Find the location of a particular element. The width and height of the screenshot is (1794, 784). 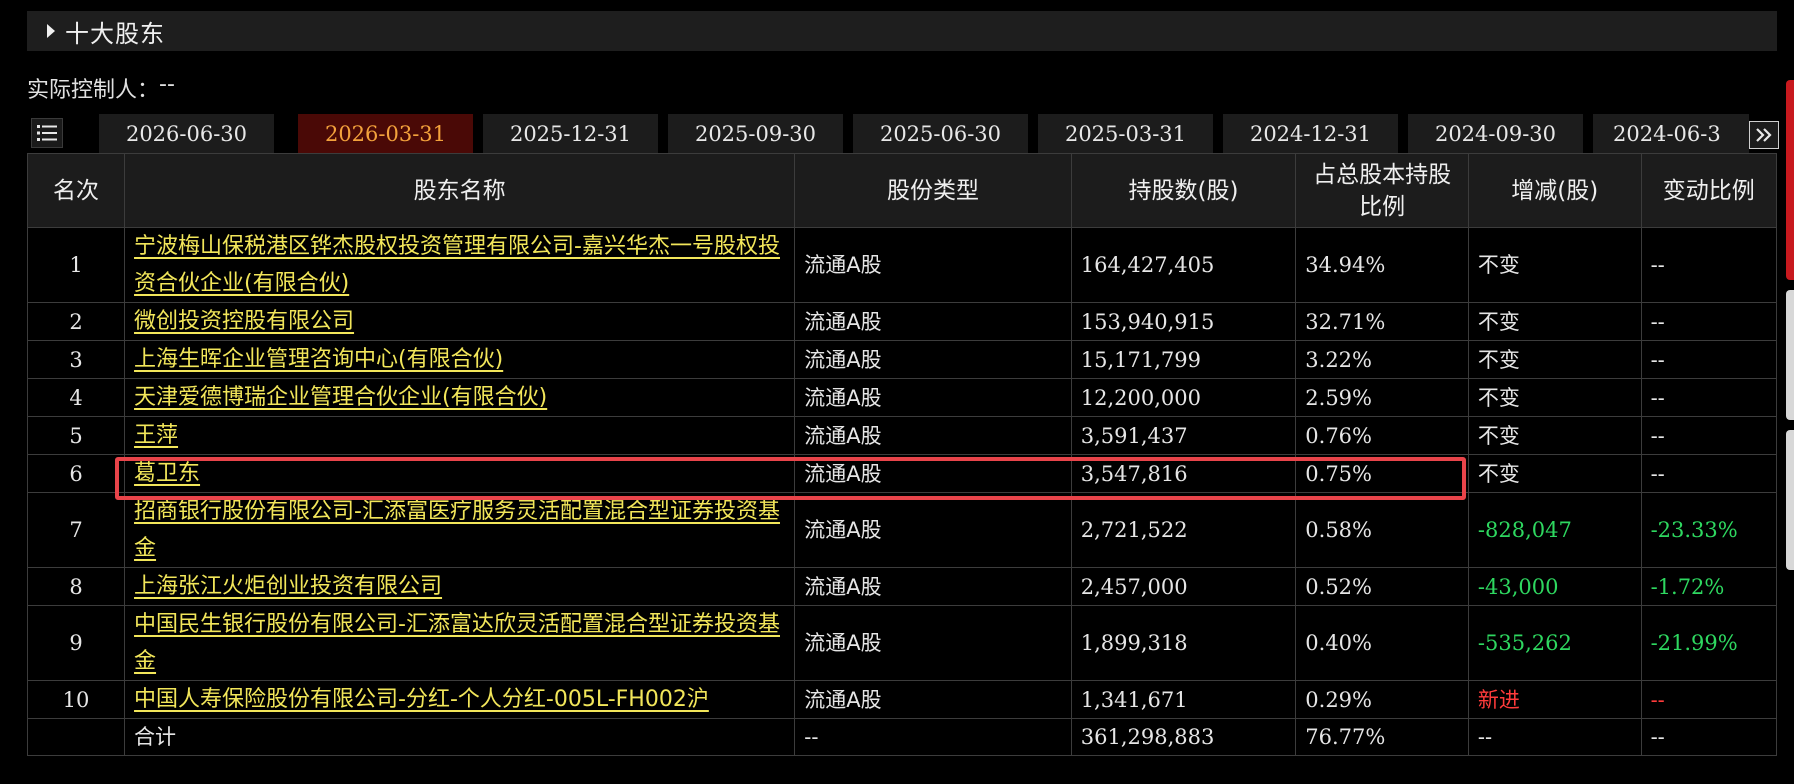

shares-cell: 1,899,318 is located at coordinates (1183, 643).